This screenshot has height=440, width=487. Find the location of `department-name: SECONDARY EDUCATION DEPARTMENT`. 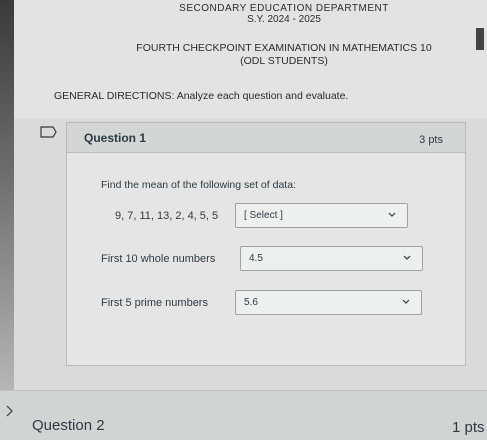

department-name: SECONDARY EDUCATION DEPARTMENT is located at coordinates (284, 8).